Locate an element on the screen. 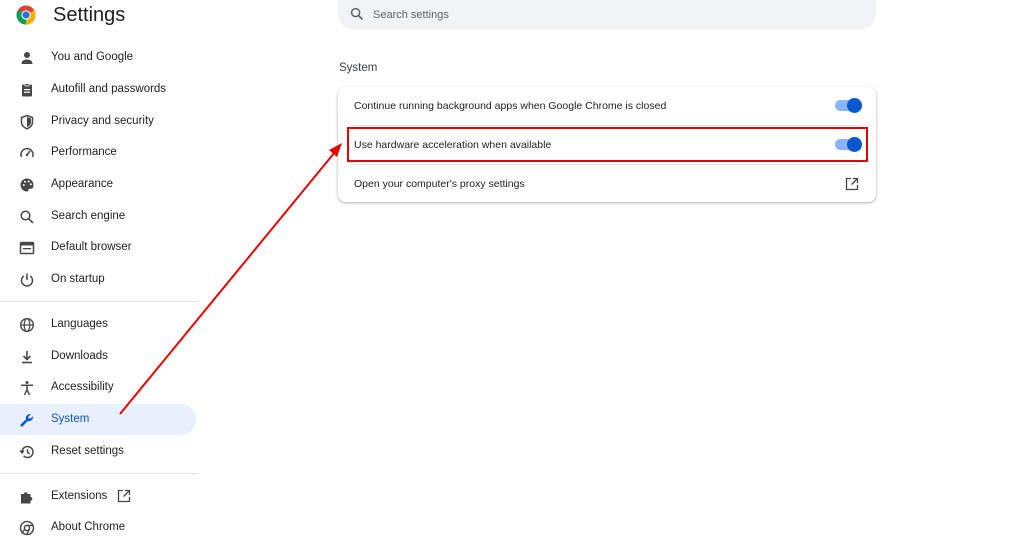 This screenshot has width=1024, height=554. sidebar-item-autofill: Autofill and passwords is located at coordinates (98, 89).